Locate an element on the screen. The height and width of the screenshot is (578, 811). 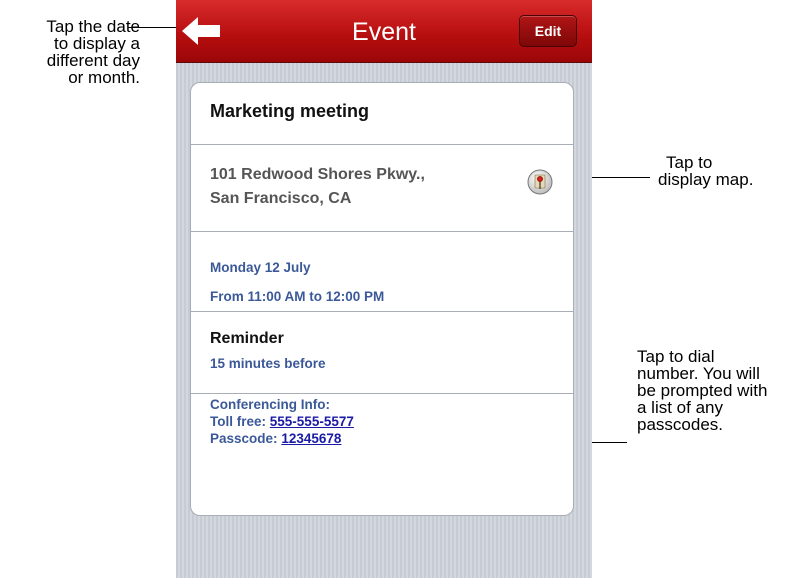
event-title: Marketing meeting is located at coordinates (290, 111).